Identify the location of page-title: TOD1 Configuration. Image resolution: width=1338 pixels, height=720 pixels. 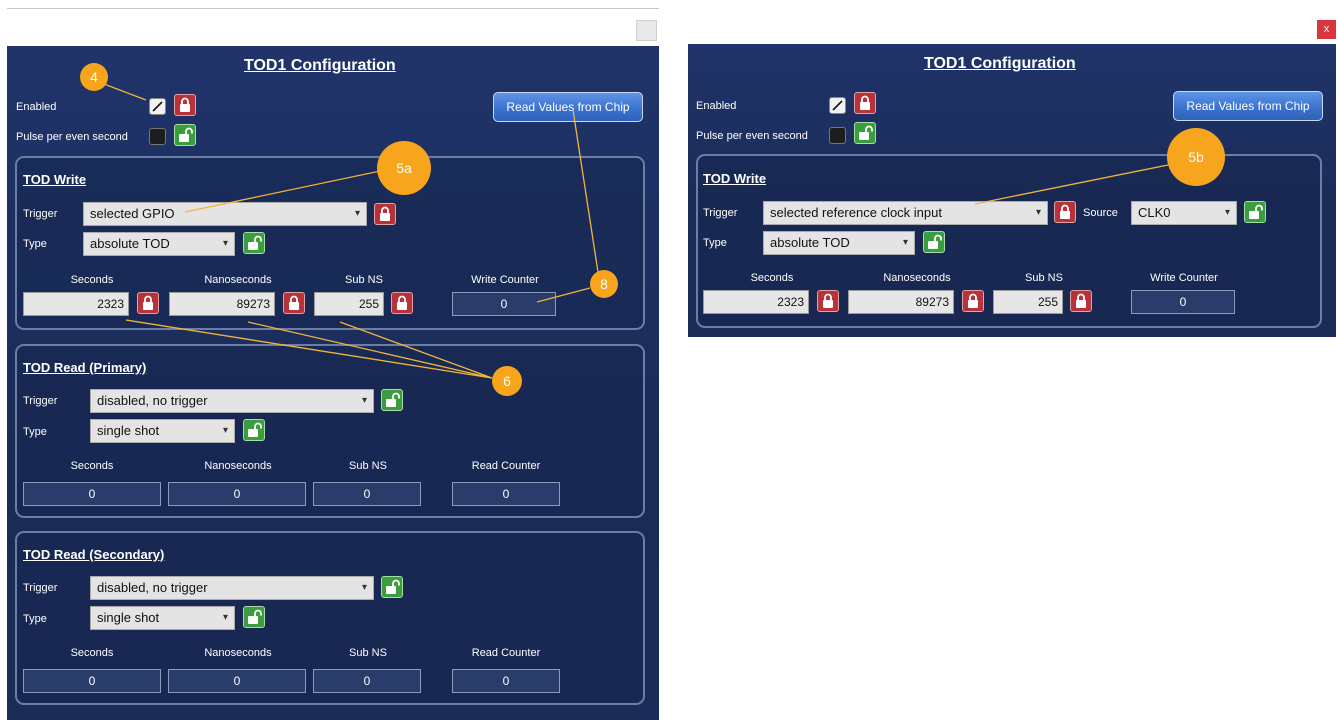
(320, 65).